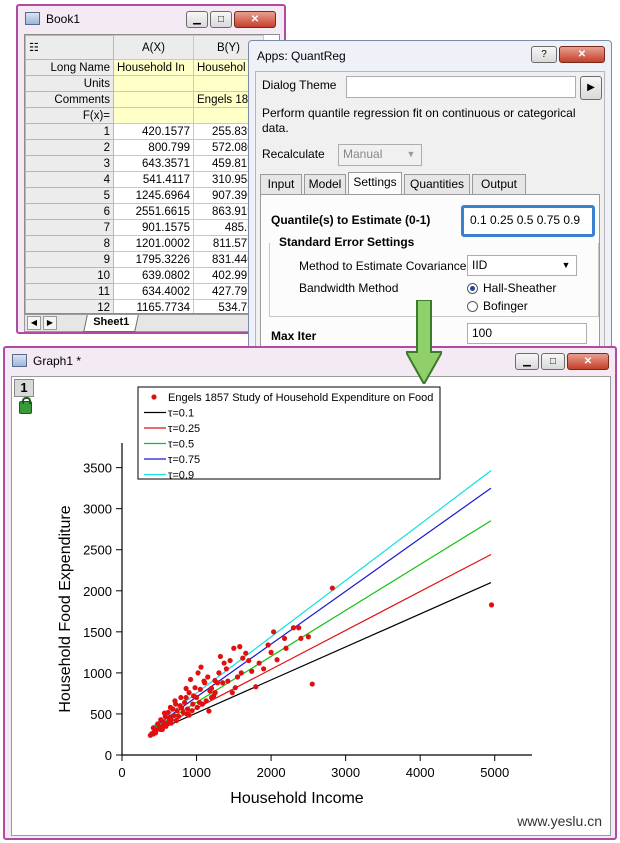 The width and height of the screenshot is (620, 843). What do you see at coordinates (69, 147) in the screenshot?
I see `row-number: 2` at bounding box center [69, 147].